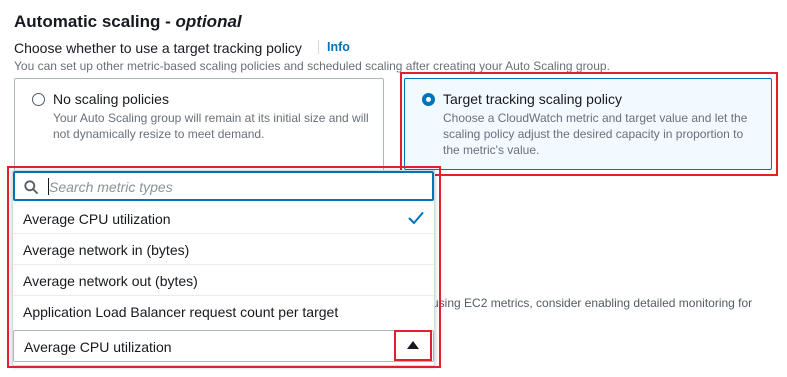 This screenshot has height=377, width=787. What do you see at coordinates (223, 186) in the screenshot?
I see `metric-search-input: Search metric types` at bounding box center [223, 186].